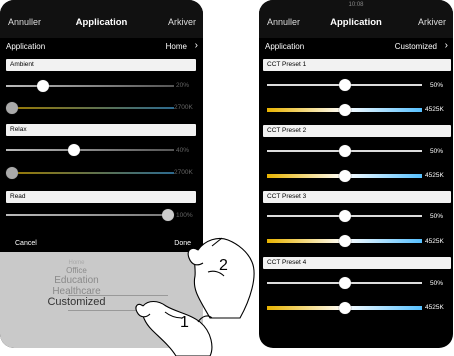 Image resolution: width=454 pixels, height=356 pixels. What do you see at coordinates (221, 278) in the screenshot?
I see `hand-2-icon` at bounding box center [221, 278].